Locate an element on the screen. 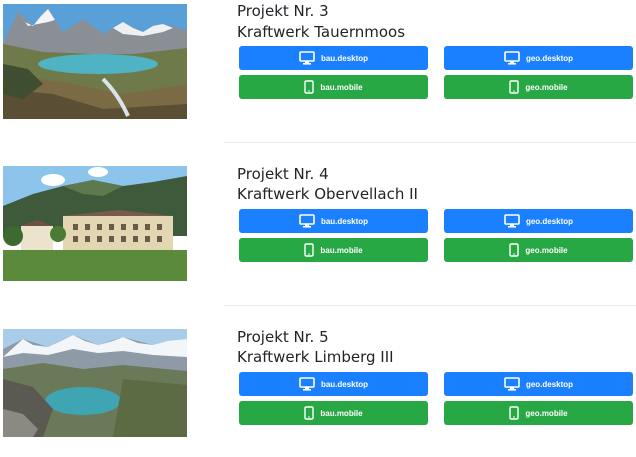 The image size is (636, 457). project-3-photo is located at coordinates (95, 61).